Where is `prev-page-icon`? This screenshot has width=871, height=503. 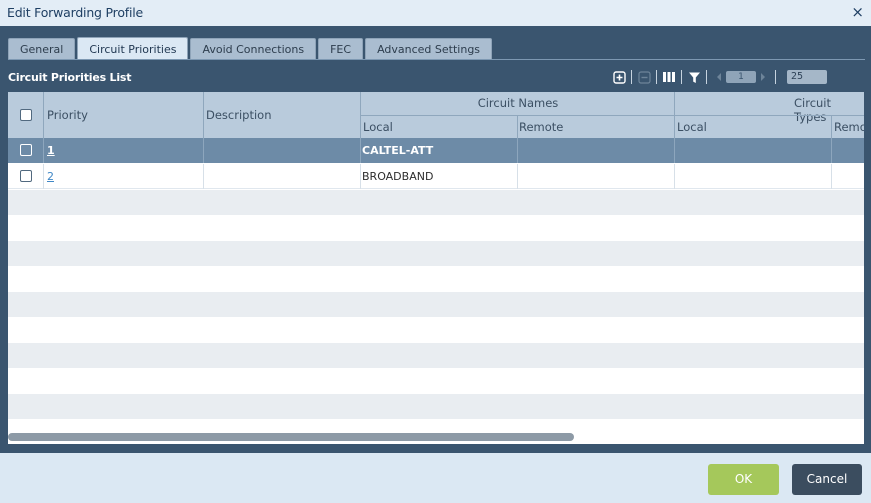 prev-page-icon is located at coordinates (719, 77).